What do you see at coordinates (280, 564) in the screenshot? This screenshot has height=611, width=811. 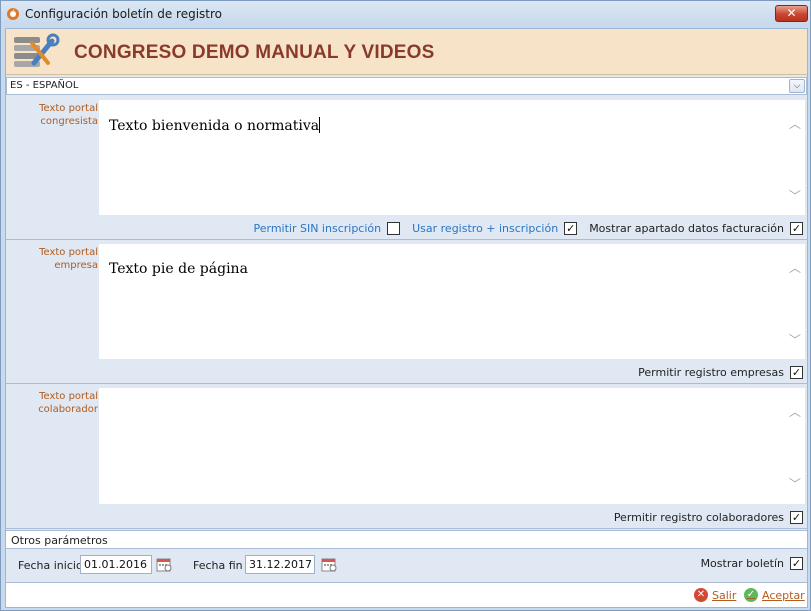 I see `fecha-fin-input: 31.12.2017` at bounding box center [280, 564].